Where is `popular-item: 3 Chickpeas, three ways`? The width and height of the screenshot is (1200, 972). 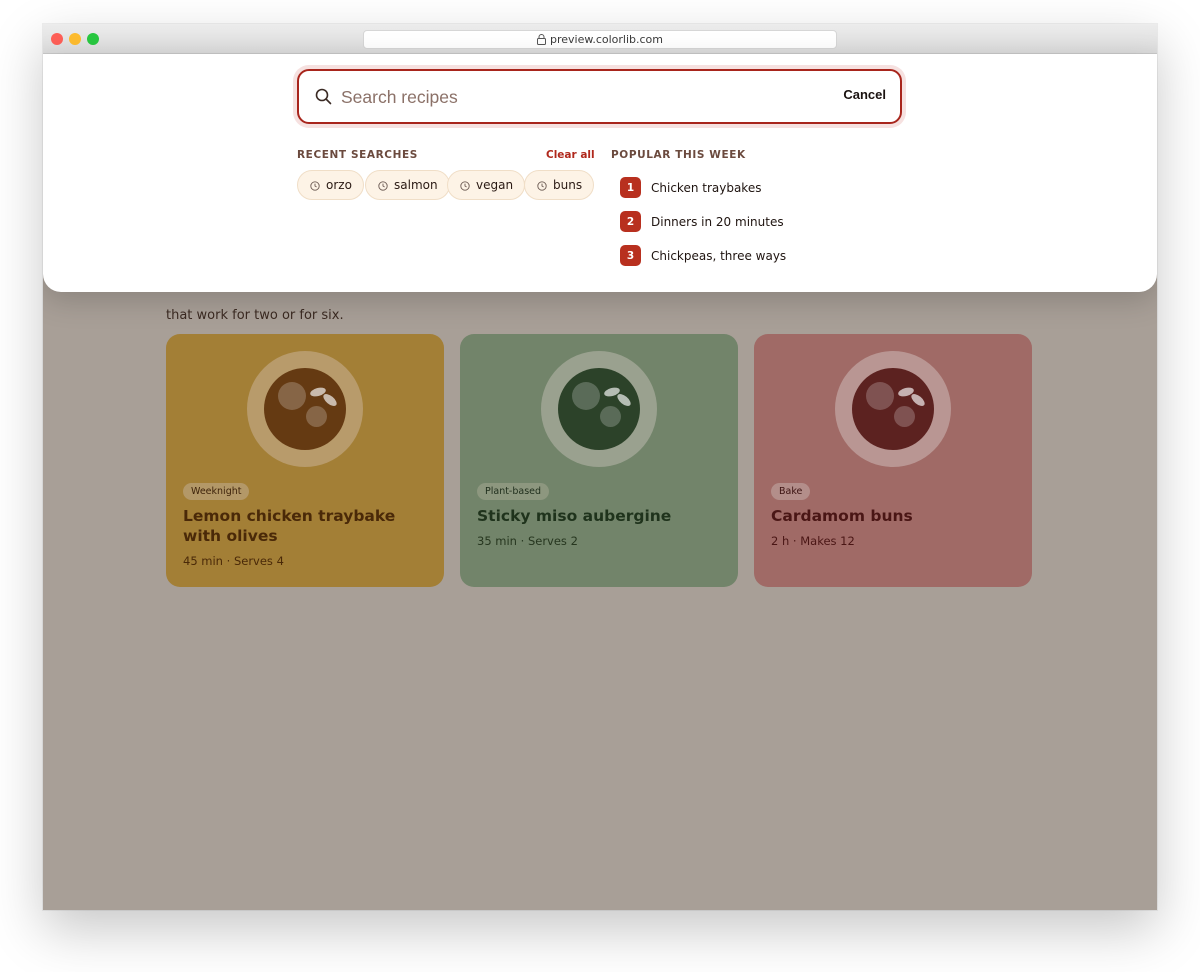
popular-item: 3 Chickpeas, three ways is located at coordinates (703, 255).